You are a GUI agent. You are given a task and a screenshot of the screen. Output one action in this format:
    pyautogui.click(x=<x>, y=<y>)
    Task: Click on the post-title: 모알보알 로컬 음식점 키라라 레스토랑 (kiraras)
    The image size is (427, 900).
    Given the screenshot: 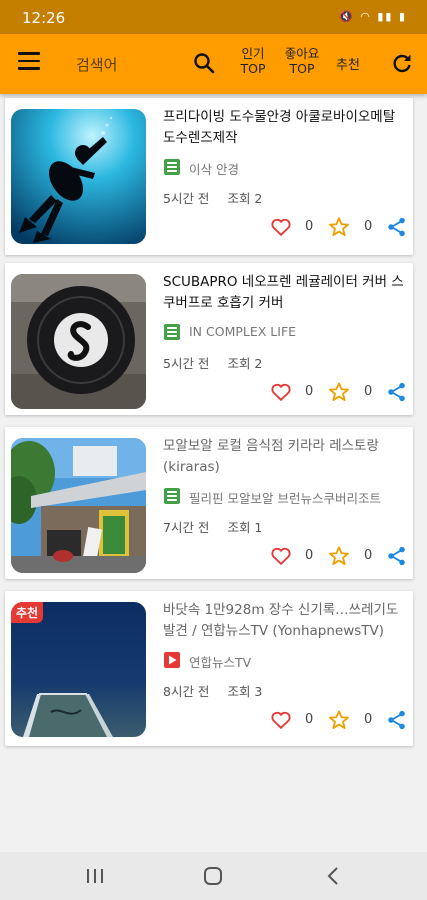 What is the action you would take?
    pyautogui.click(x=287, y=457)
    